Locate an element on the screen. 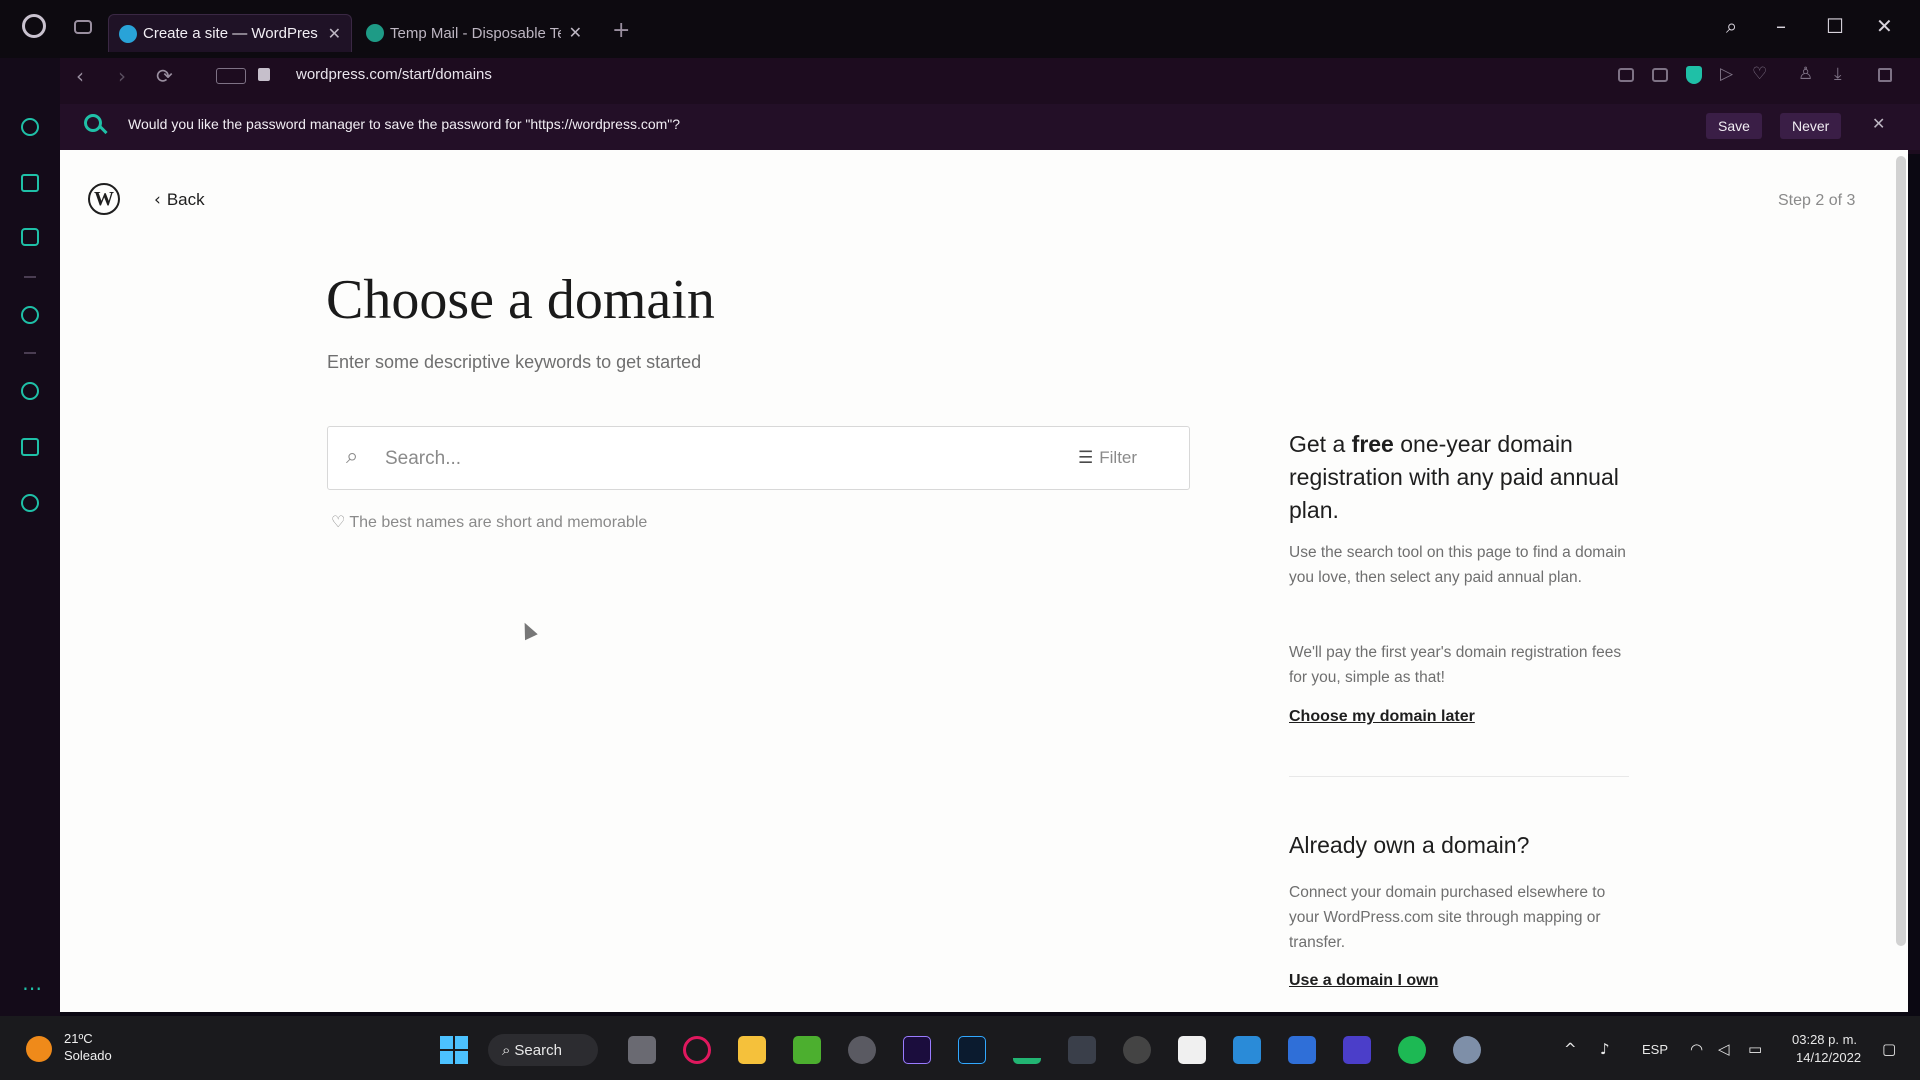 The image size is (1920, 1080). key-icon is located at coordinates (93, 123).